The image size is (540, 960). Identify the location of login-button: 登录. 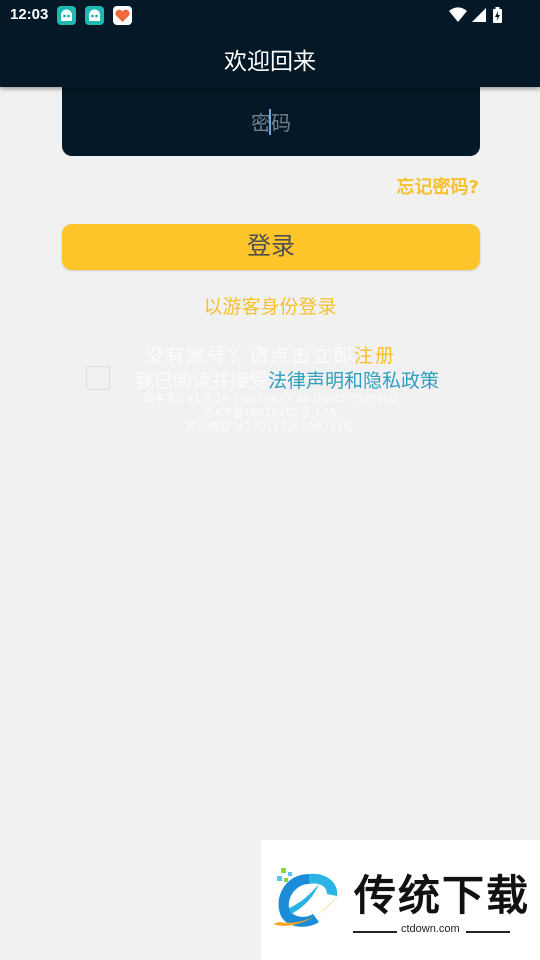
(271, 247).